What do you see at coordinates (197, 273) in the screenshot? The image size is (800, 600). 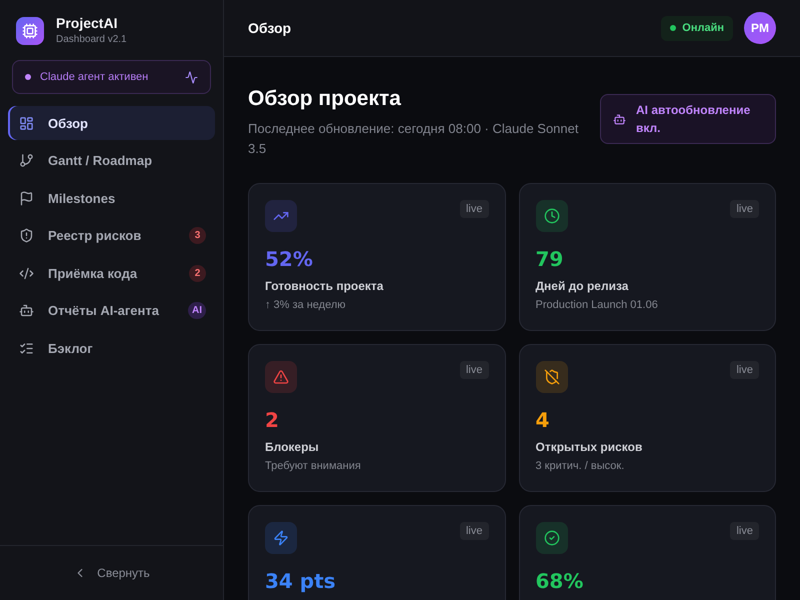 I see `count-badge: 2` at bounding box center [197, 273].